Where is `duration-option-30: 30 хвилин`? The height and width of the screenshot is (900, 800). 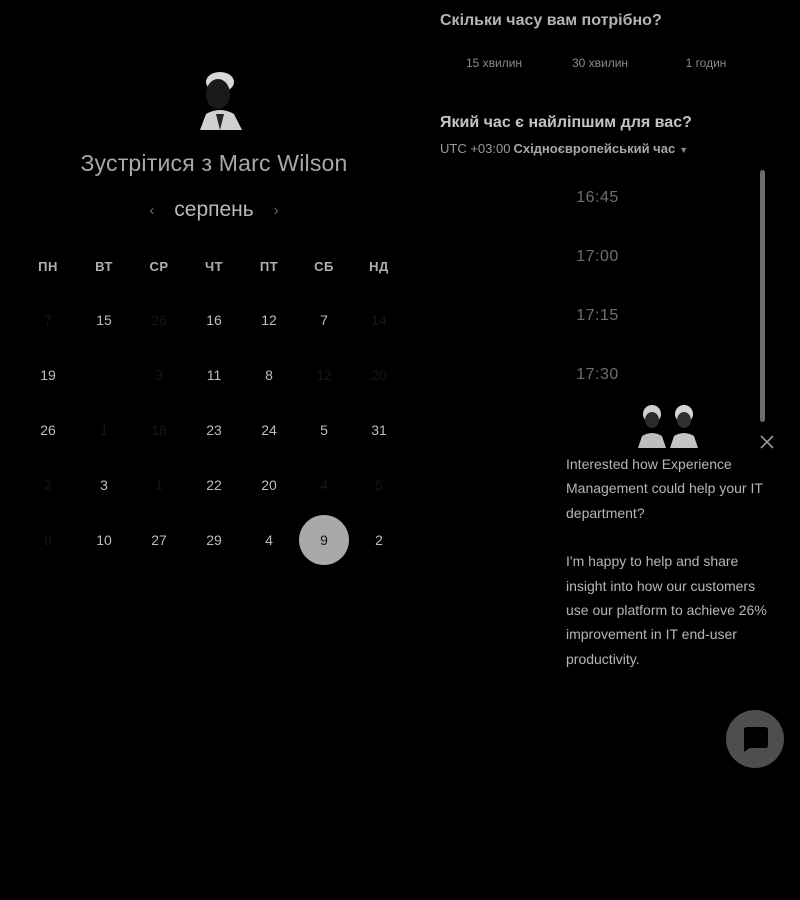
duration-option-30: 30 хвилин is located at coordinates (600, 63).